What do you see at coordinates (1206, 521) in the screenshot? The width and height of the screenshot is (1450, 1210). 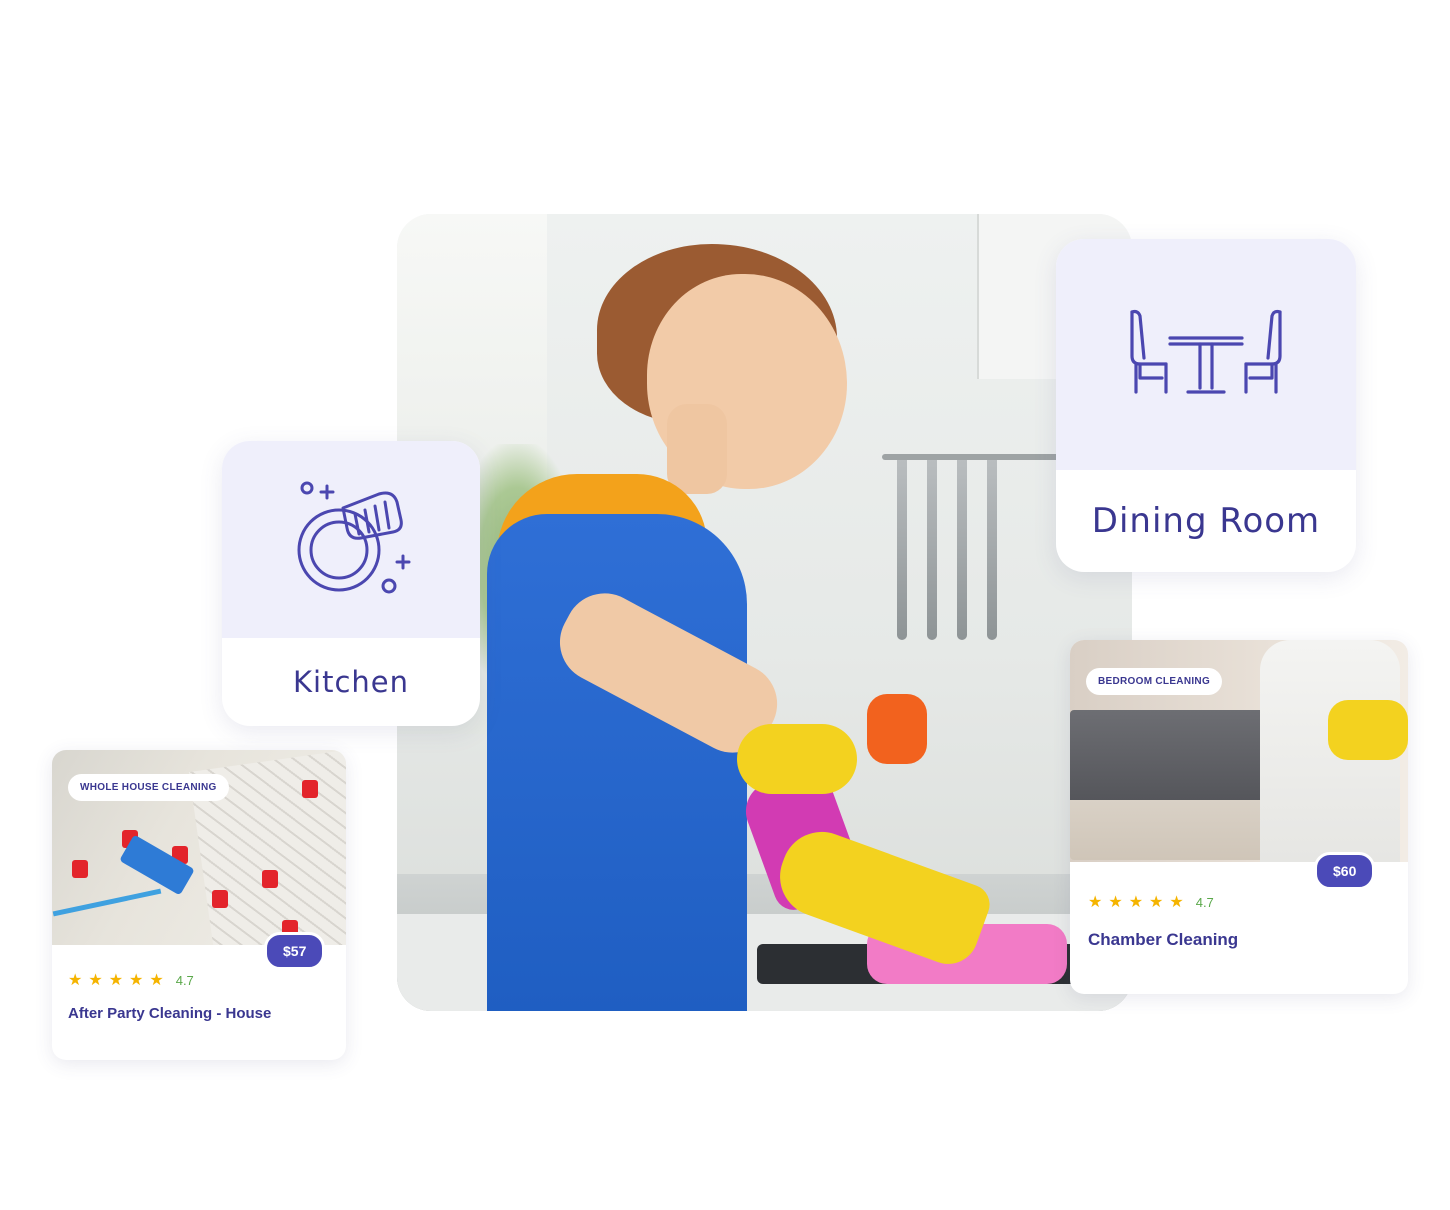 I see `tile-label: Dining Room` at bounding box center [1206, 521].